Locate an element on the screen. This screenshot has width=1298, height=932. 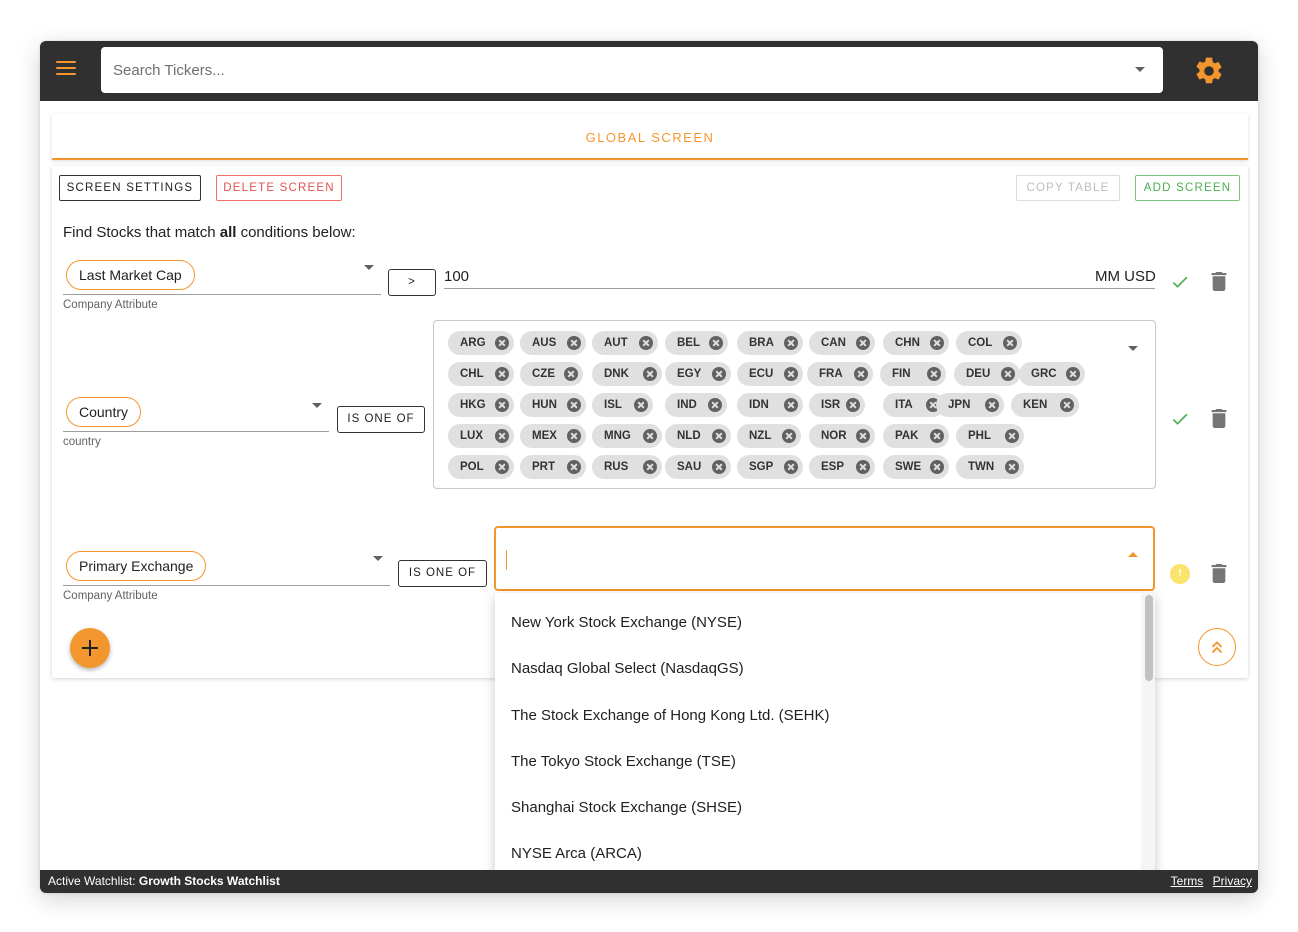
operator-button: > is located at coordinates (412, 282).